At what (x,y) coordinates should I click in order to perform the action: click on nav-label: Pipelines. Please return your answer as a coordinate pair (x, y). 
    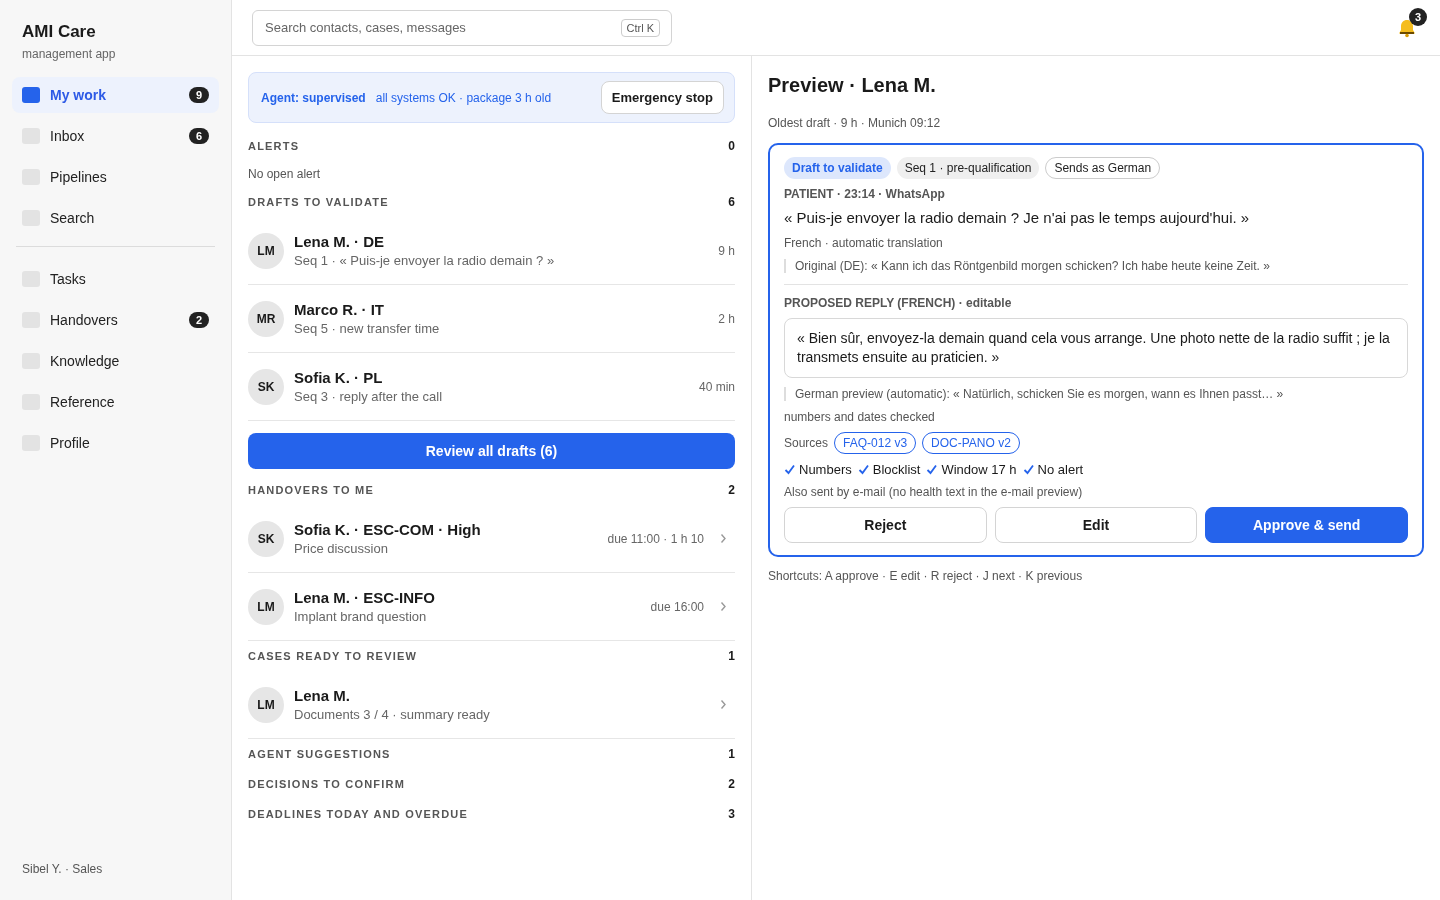
    Looking at the image, I should click on (79, 177).